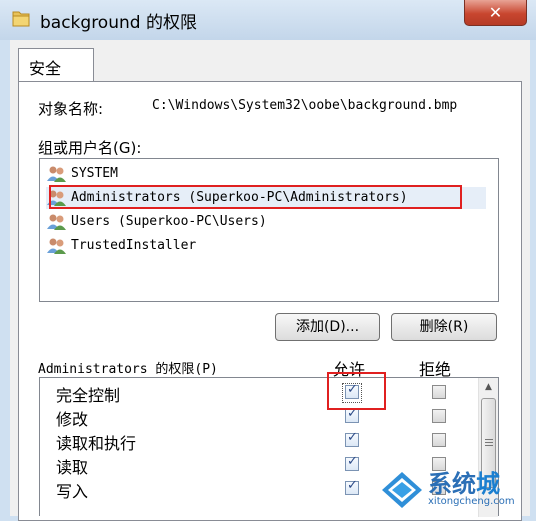 The width and height of the screenshot is (536, 521). I want to click on permission-row-read-execute: 读取和执行 ✓, so click(260, 441).